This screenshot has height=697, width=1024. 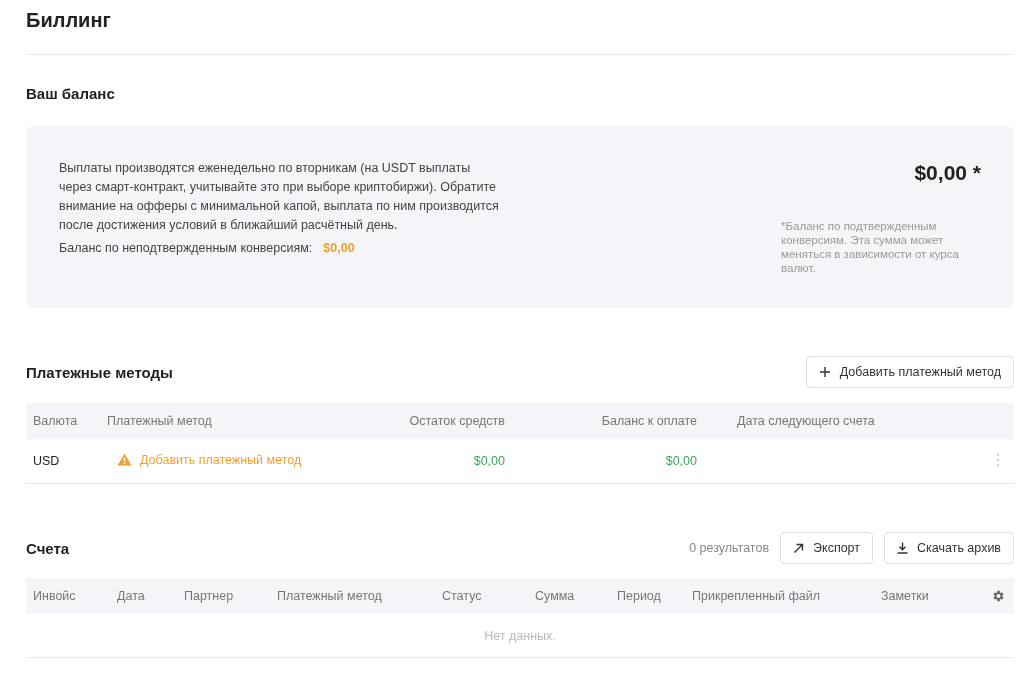 I want to click on column-header: Партнер, so click(x=209, y=596).